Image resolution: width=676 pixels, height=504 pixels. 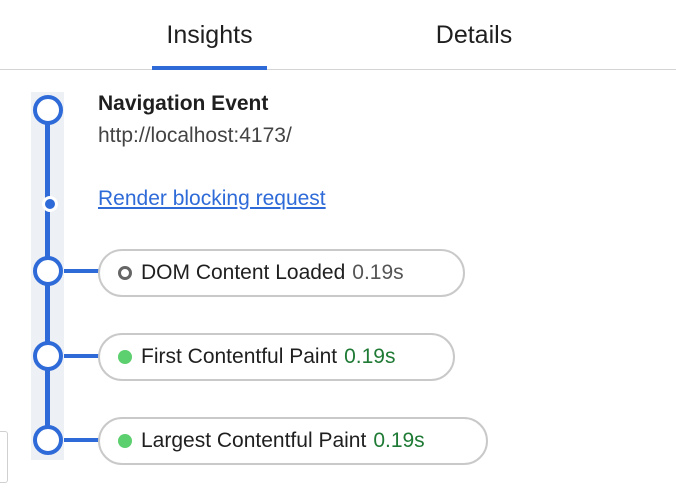 I want to click on hollow-circle-icon, so click(x=125, y=273).